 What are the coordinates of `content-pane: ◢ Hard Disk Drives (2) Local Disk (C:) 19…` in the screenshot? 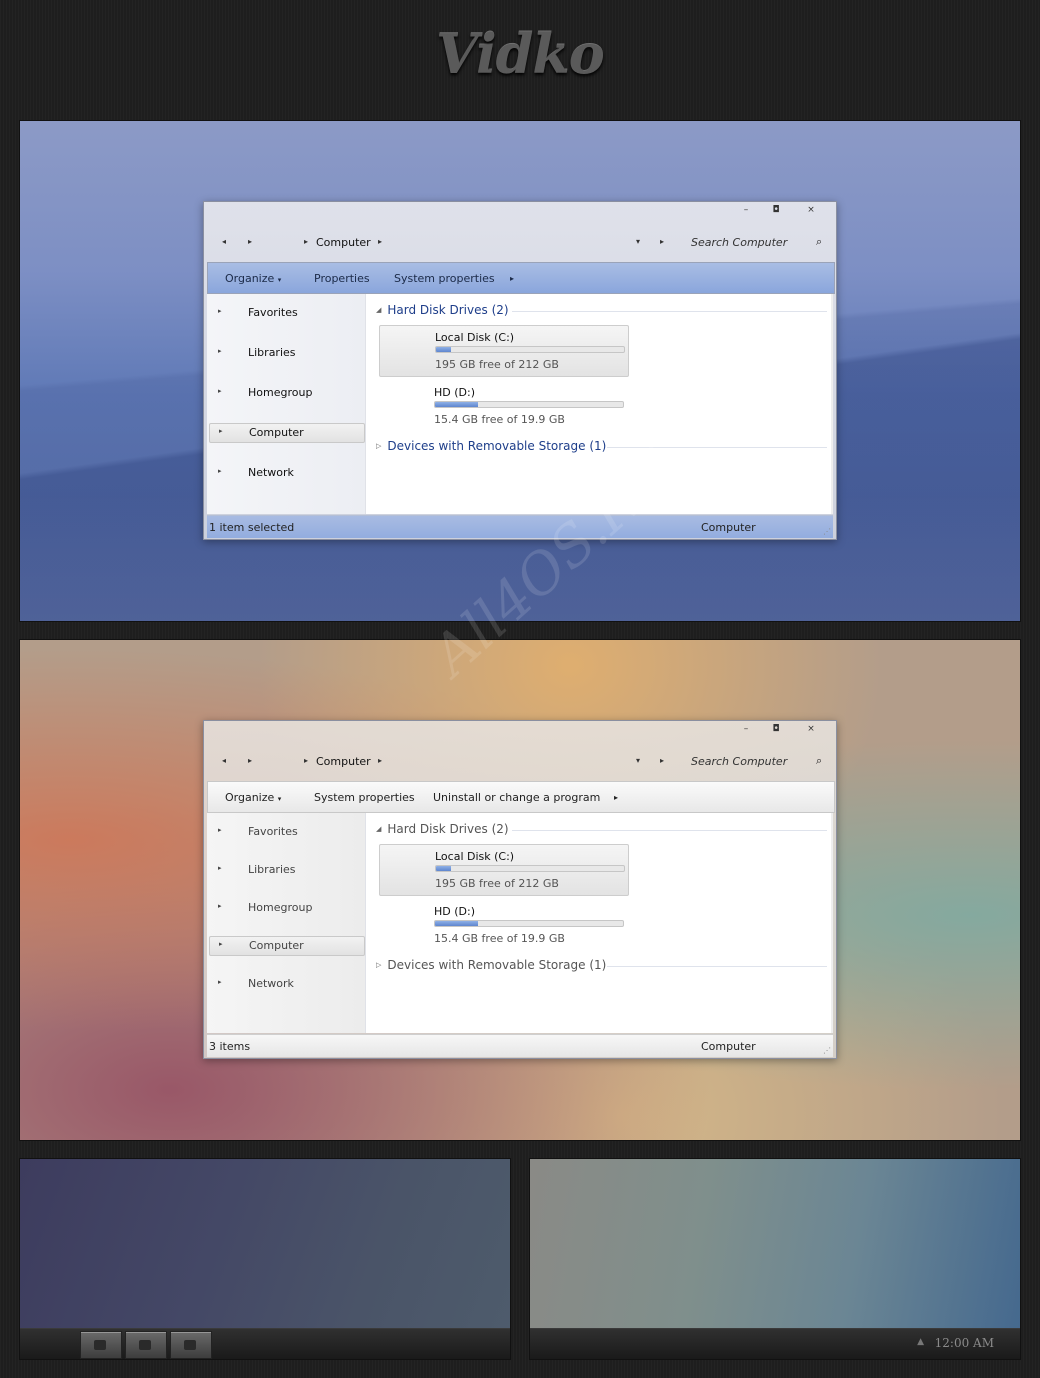 It's located at (600, 923).